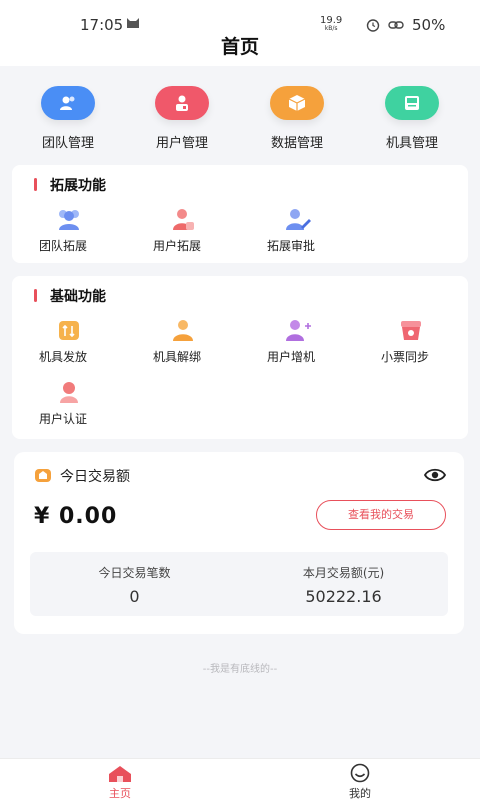 Image resolution: width=480 pixels, height=800 pixels. Describe the element at coordinates (63, 357) in the screenshot. I see `device-distribute-label: 机具发放` at that location.